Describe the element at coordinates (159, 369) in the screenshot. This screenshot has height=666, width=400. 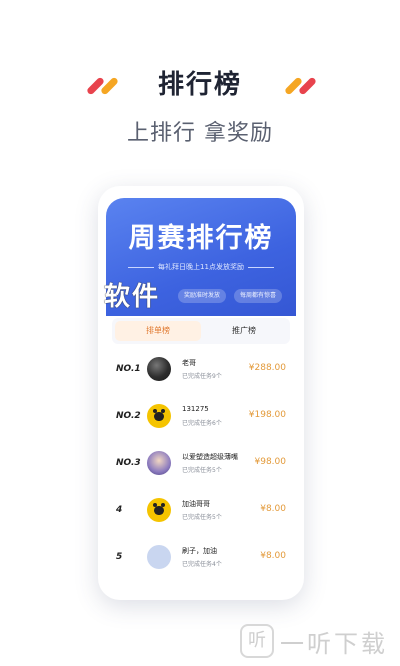
I see `photo-avatar` at that location.